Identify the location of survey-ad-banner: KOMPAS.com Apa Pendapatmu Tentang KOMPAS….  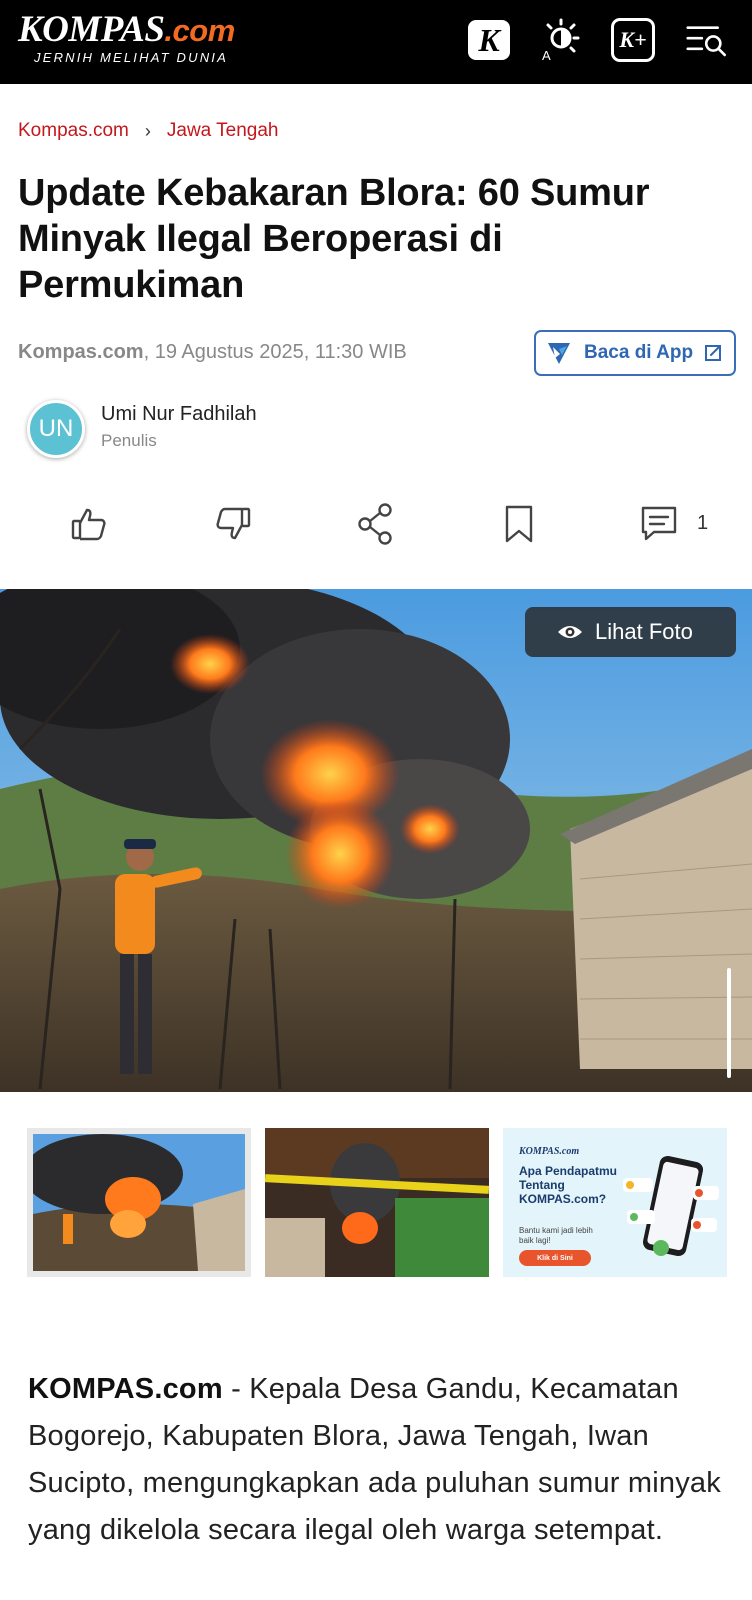
(615, 1202).